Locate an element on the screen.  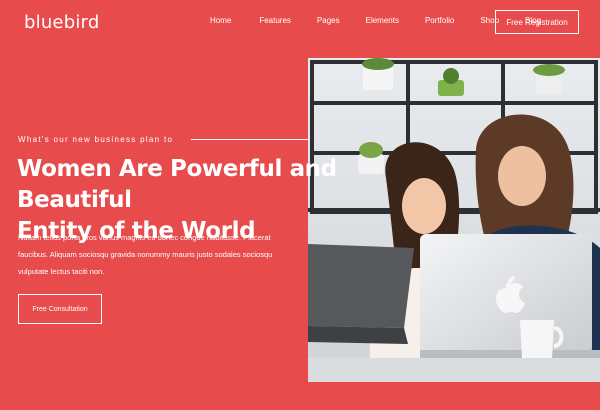
nav-item-elements: Elements is located at coordinates (382, 21).